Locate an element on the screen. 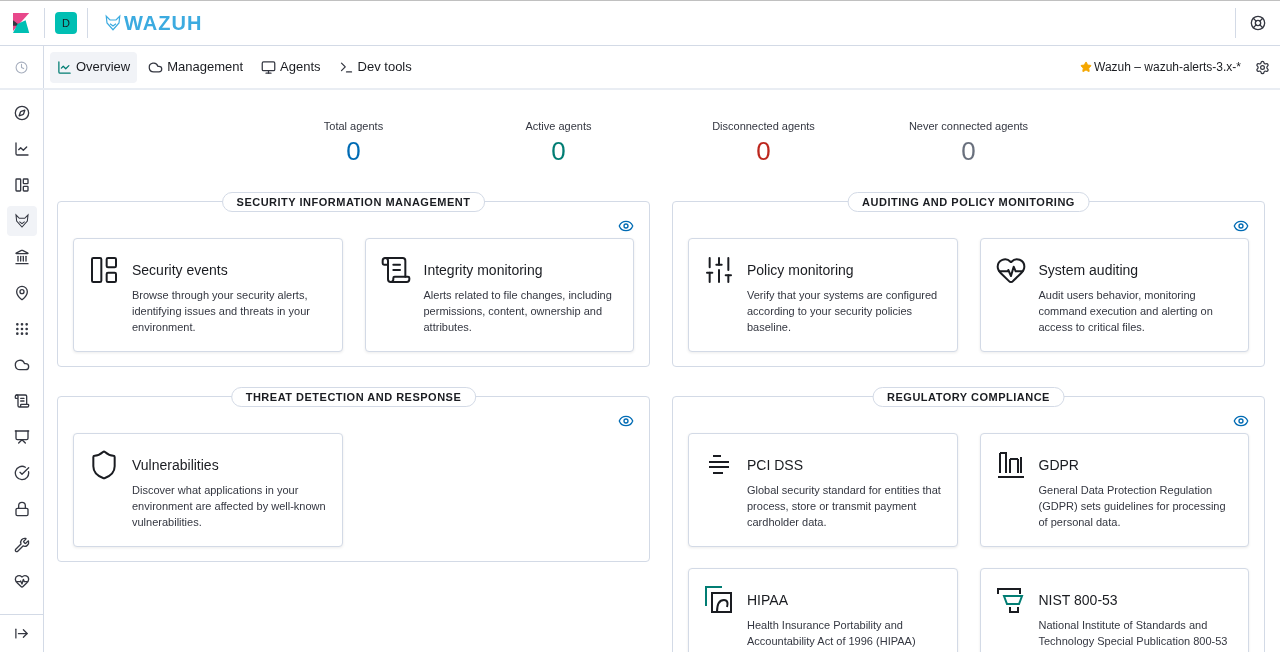  stat-label: Total agents is located at coordinates (353, 126).